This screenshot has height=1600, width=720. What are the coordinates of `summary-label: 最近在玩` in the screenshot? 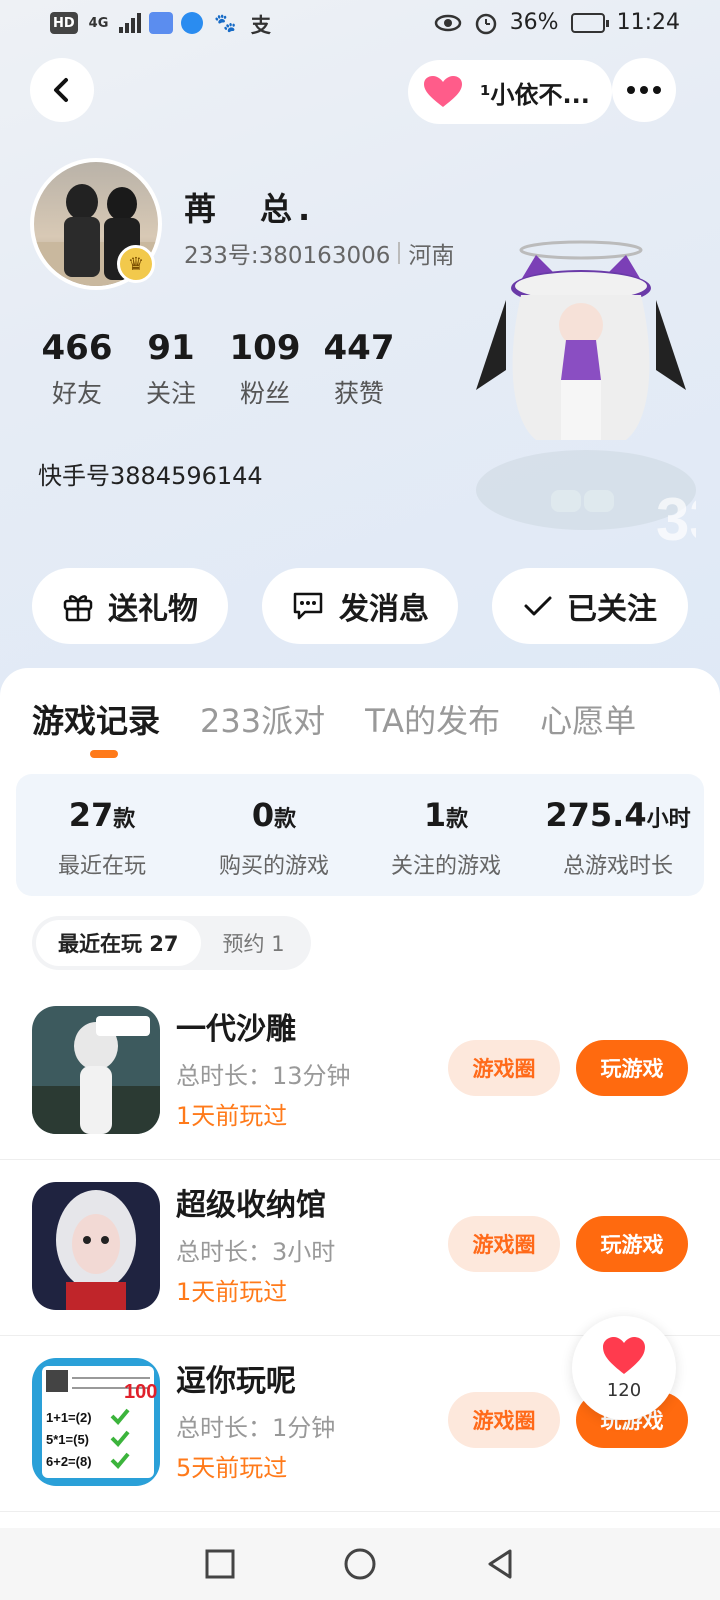 It's located at (101, 866).